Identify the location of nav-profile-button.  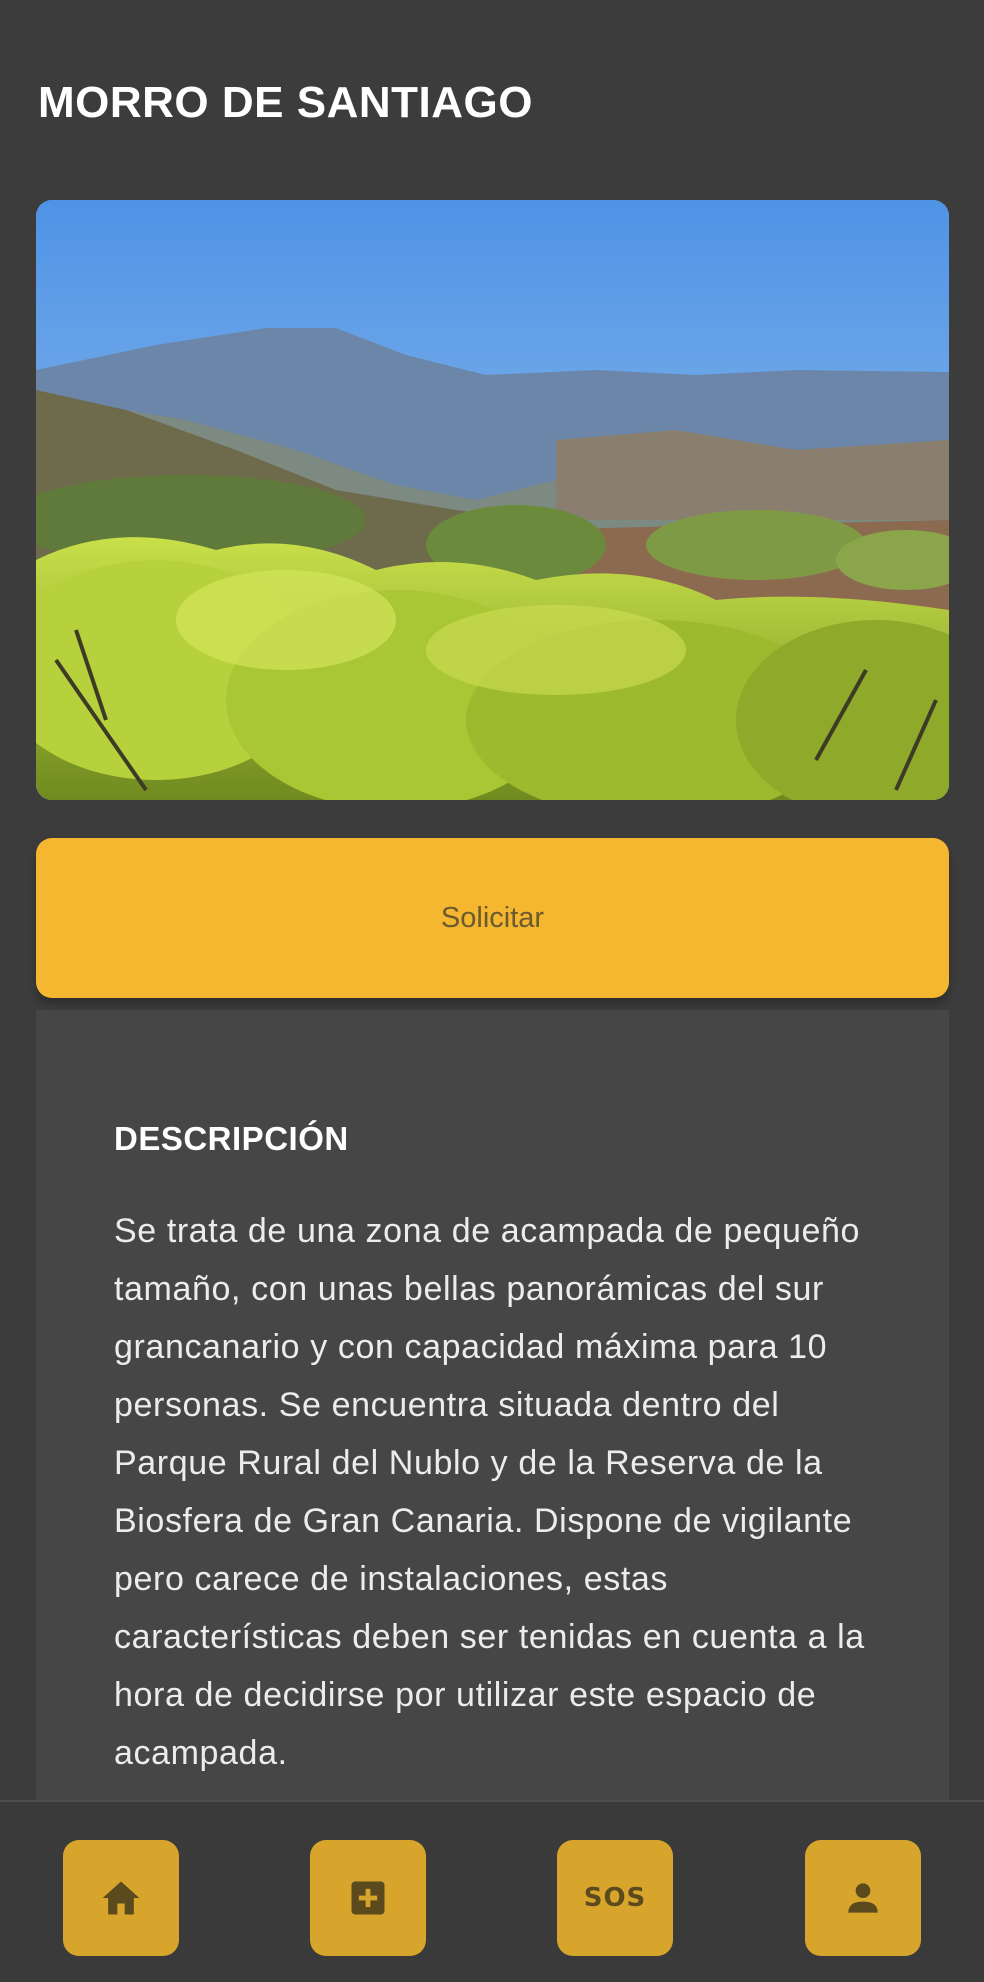
(863, 1898).